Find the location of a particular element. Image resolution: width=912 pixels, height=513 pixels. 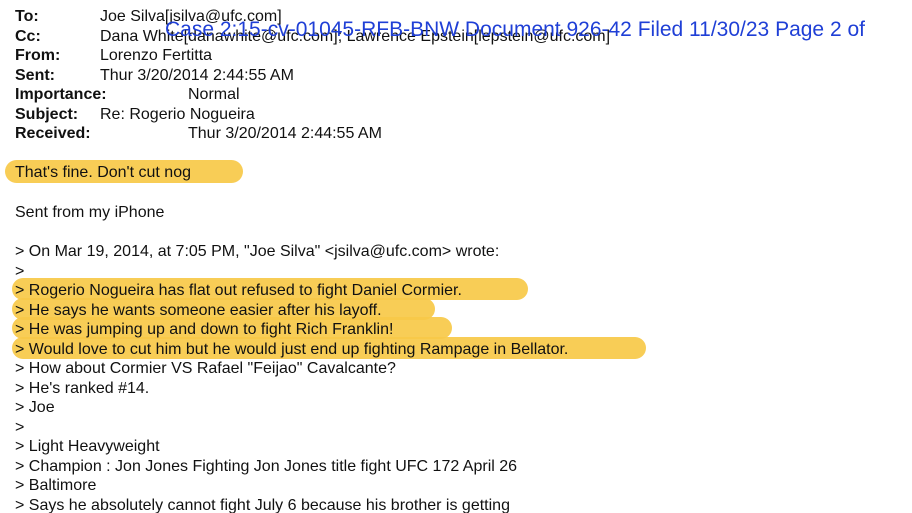

quoted-line: > He's ranked #14. is located at coordinates (82, 388).